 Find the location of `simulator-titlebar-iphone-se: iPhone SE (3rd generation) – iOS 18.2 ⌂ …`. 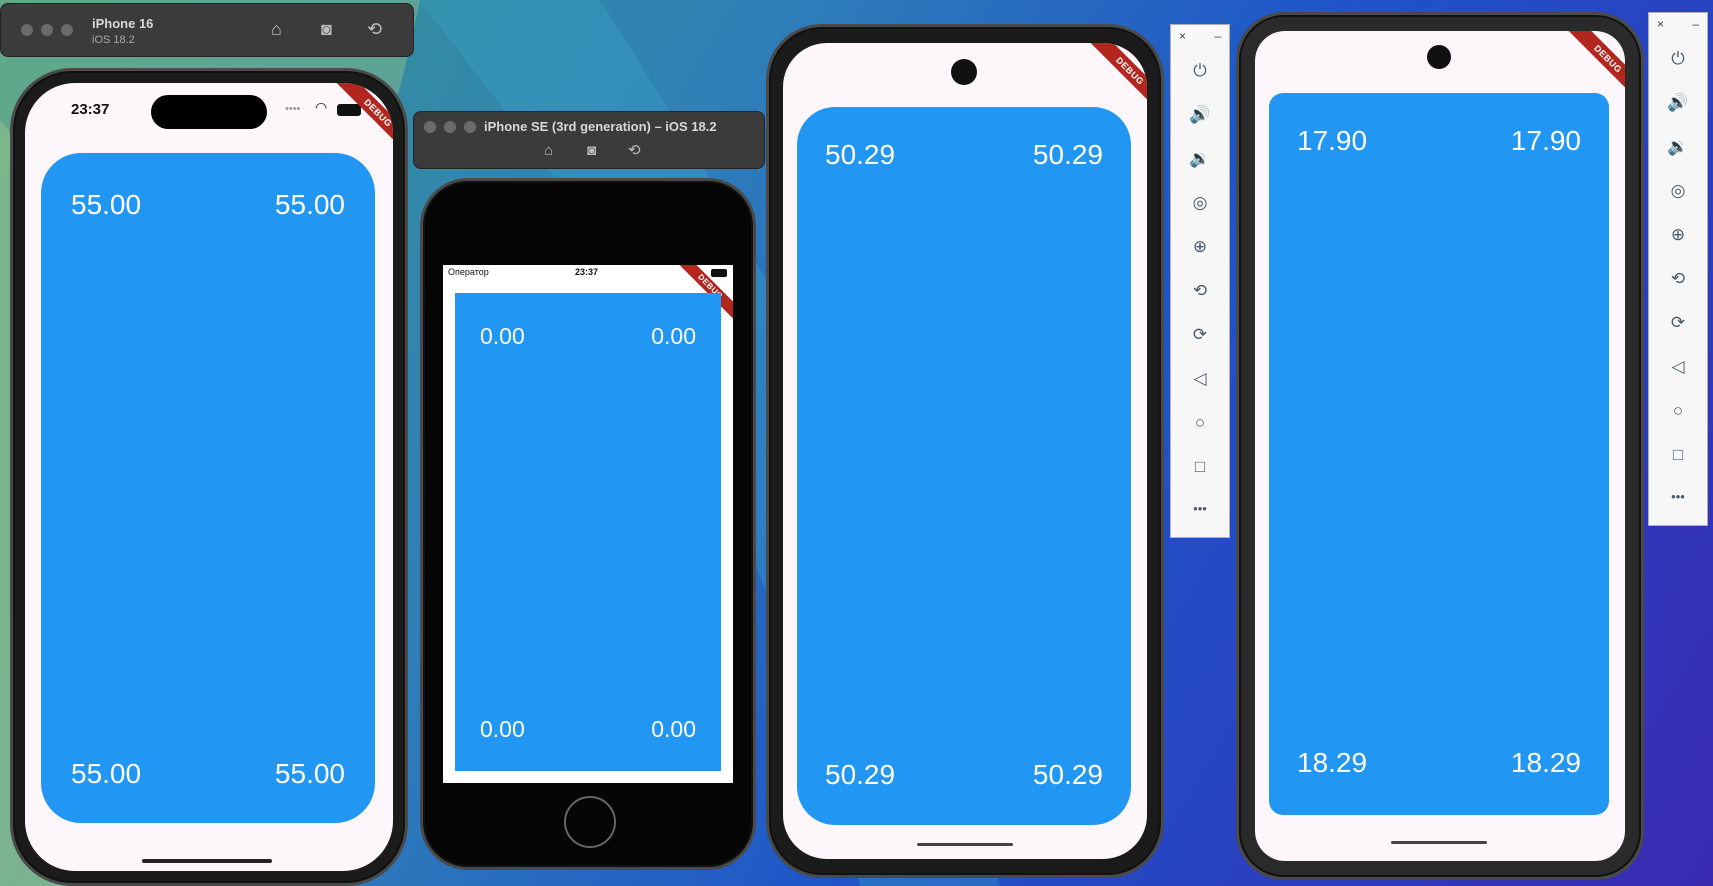

simulator-titlebar-iphone-se: iPhone SE (3rd generation) – iOS 18.2 ⌂ … is located at coordinates (589, 140).